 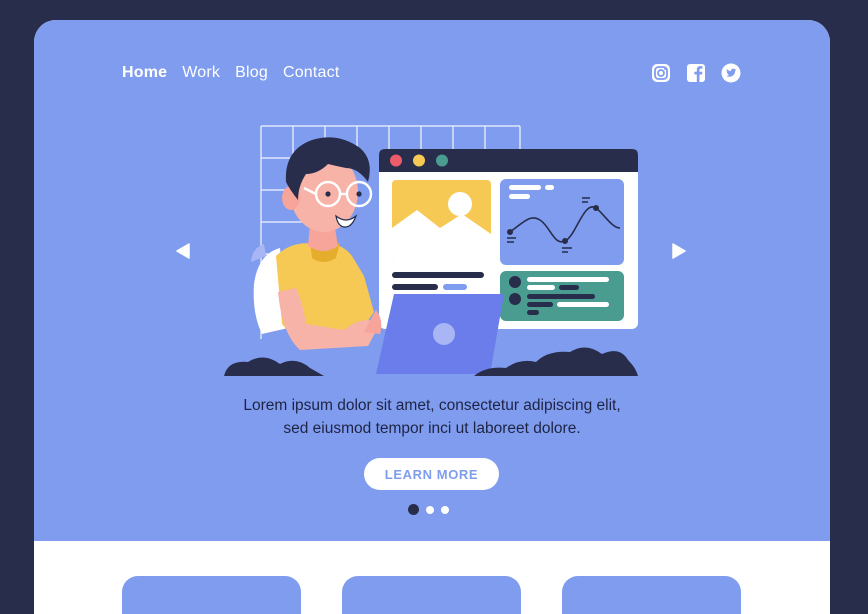 I want to click on nav-contact: Contact, so click(x=311, y=73).